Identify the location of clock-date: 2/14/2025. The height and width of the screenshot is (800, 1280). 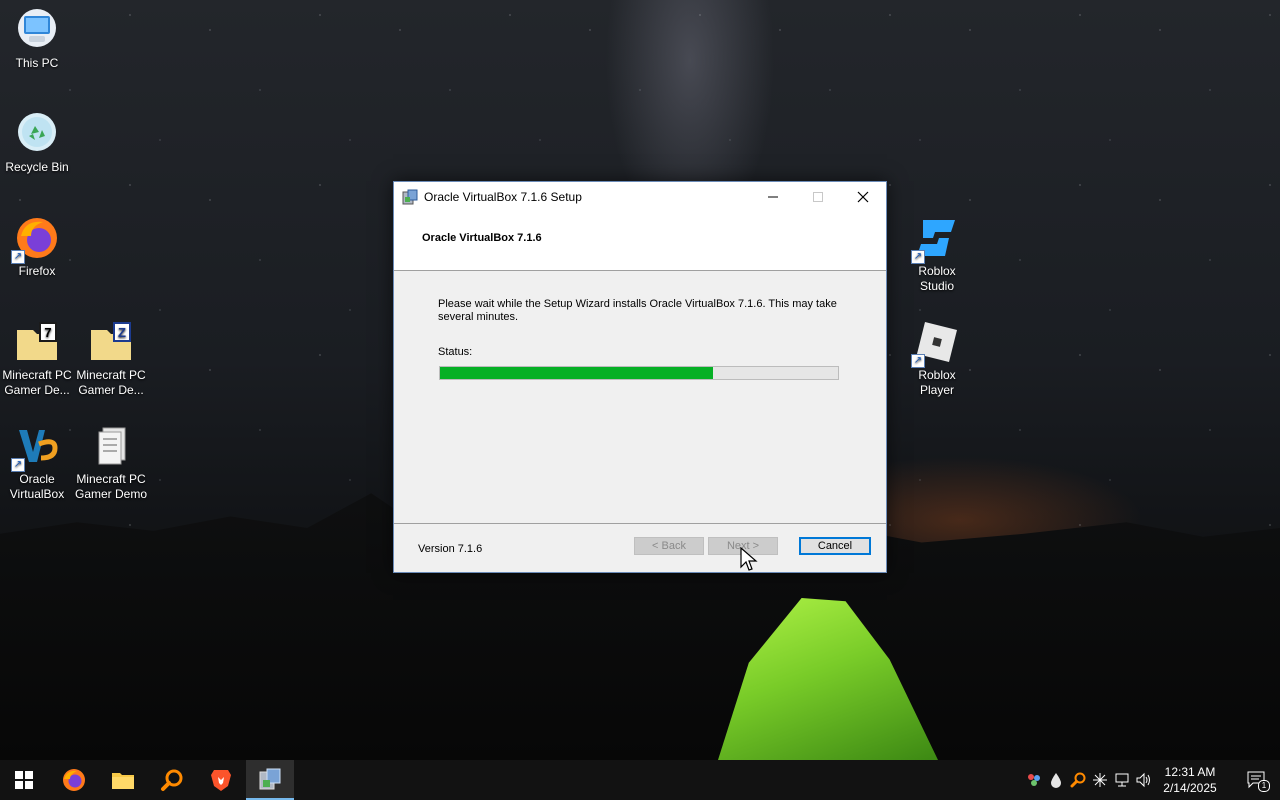
(1190, 788).